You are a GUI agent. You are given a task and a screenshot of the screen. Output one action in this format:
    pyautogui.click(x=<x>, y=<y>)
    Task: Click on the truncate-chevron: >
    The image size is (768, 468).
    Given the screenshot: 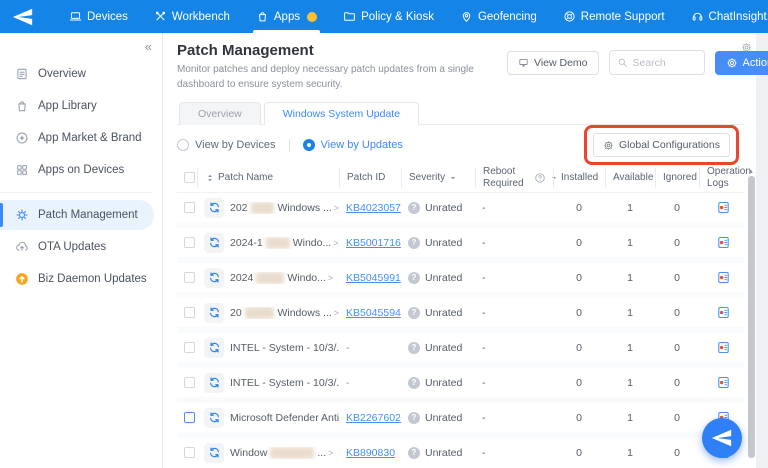 What is the action you would take?
    pyautogui.click(x=336, y=242)
    